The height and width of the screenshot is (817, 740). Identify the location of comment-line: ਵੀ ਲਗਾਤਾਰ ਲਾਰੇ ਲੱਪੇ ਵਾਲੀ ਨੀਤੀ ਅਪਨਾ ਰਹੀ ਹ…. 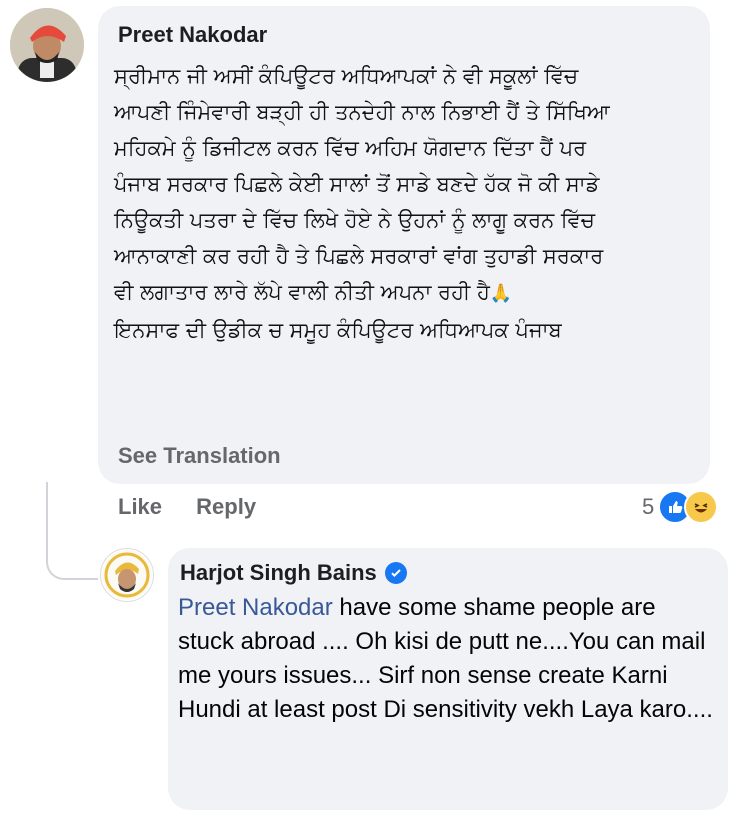
(302, 292).